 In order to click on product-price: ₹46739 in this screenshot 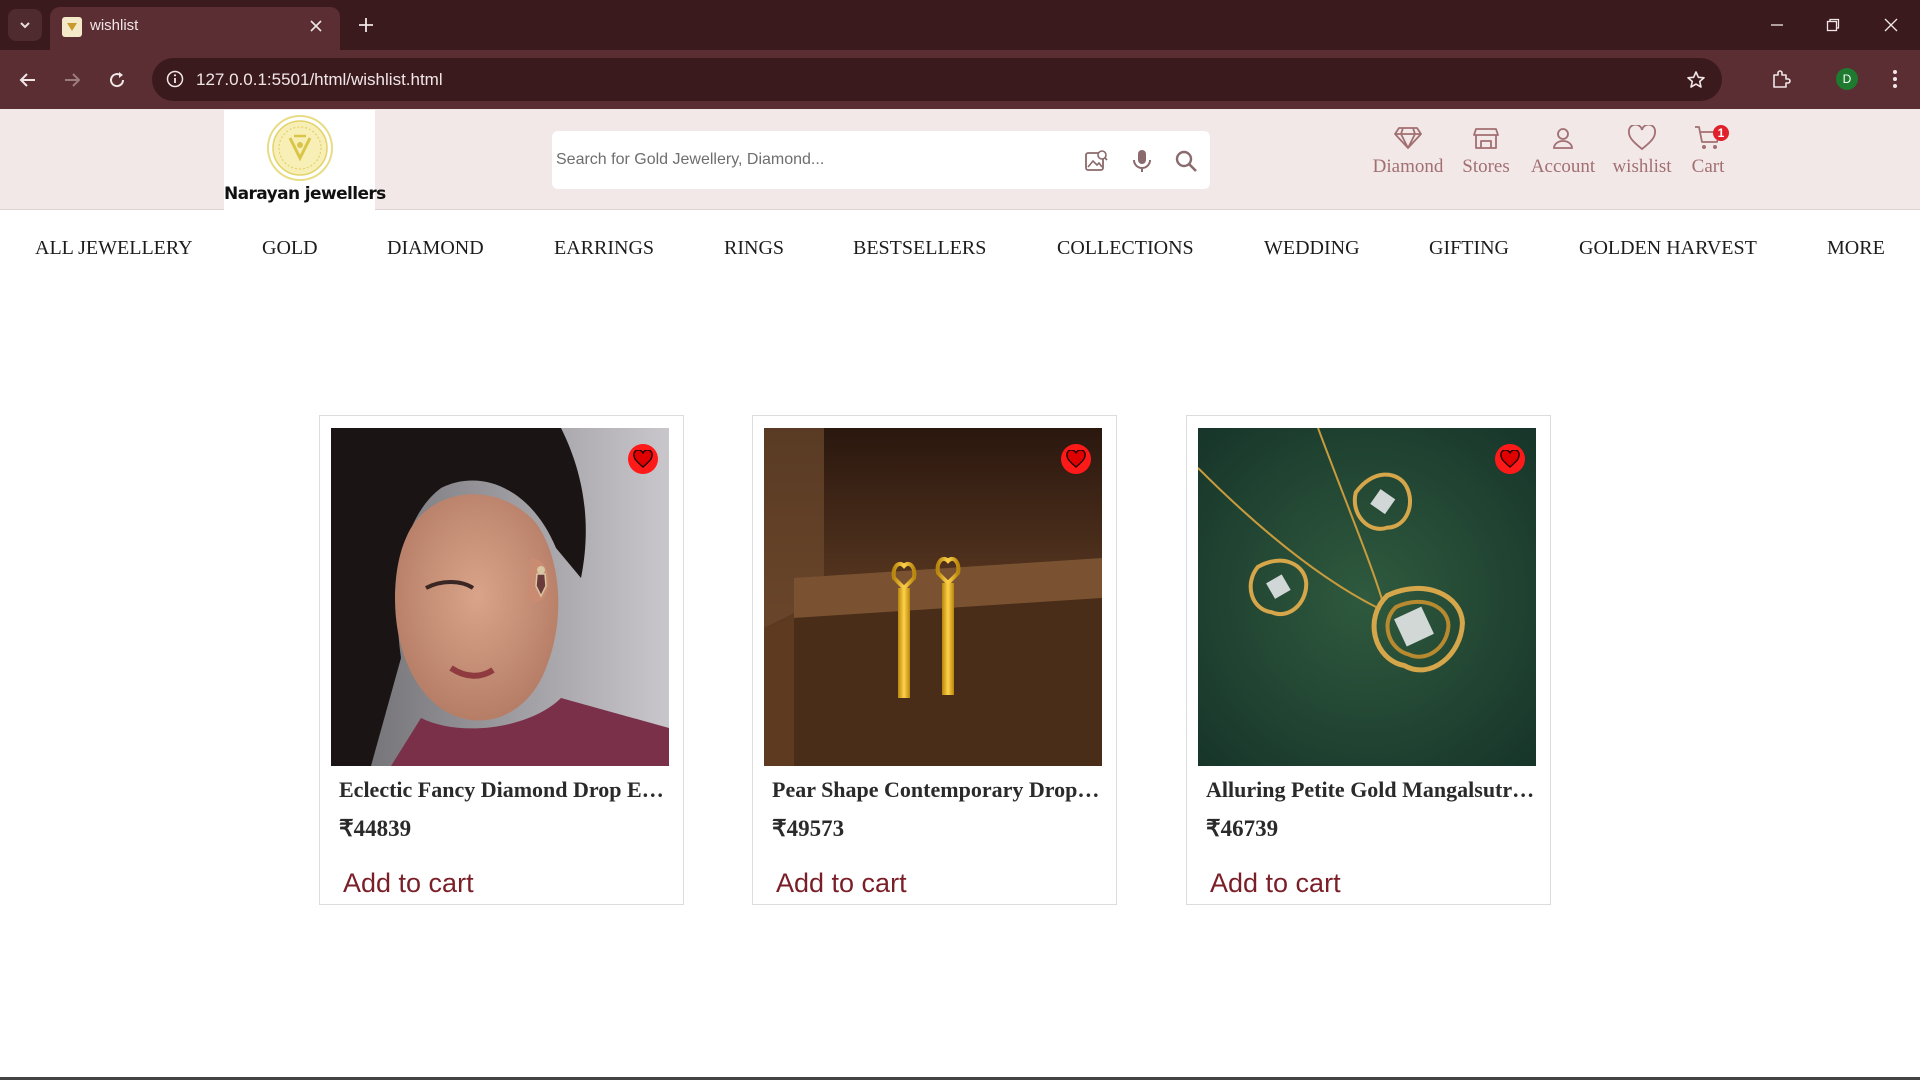, I will do `click(1242, 828)`.